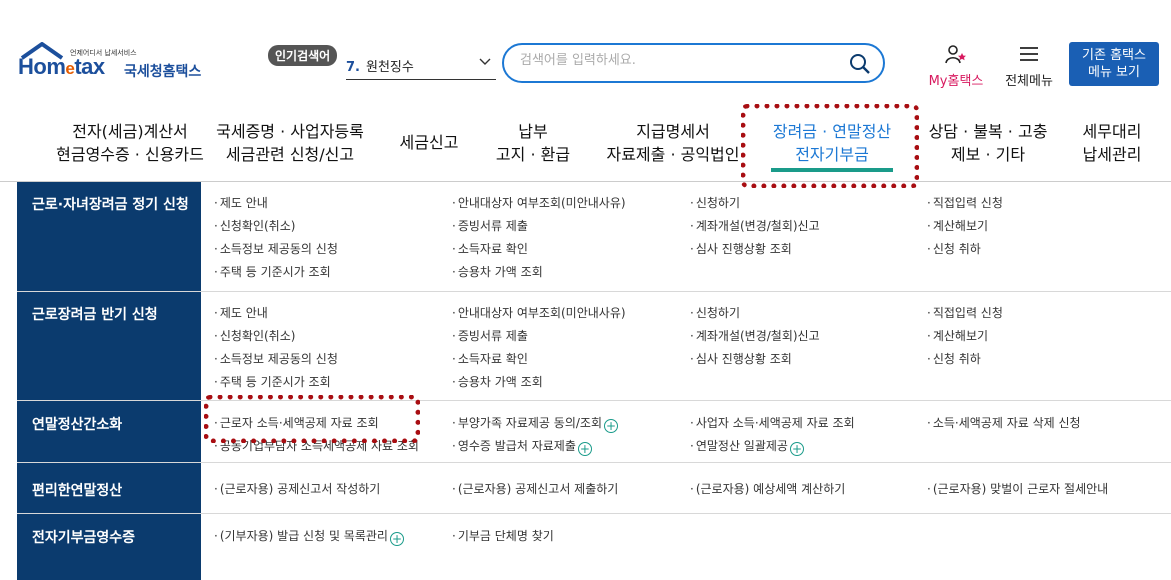  I want to click on popular-search-term: 원천징수, so click(389, 67).